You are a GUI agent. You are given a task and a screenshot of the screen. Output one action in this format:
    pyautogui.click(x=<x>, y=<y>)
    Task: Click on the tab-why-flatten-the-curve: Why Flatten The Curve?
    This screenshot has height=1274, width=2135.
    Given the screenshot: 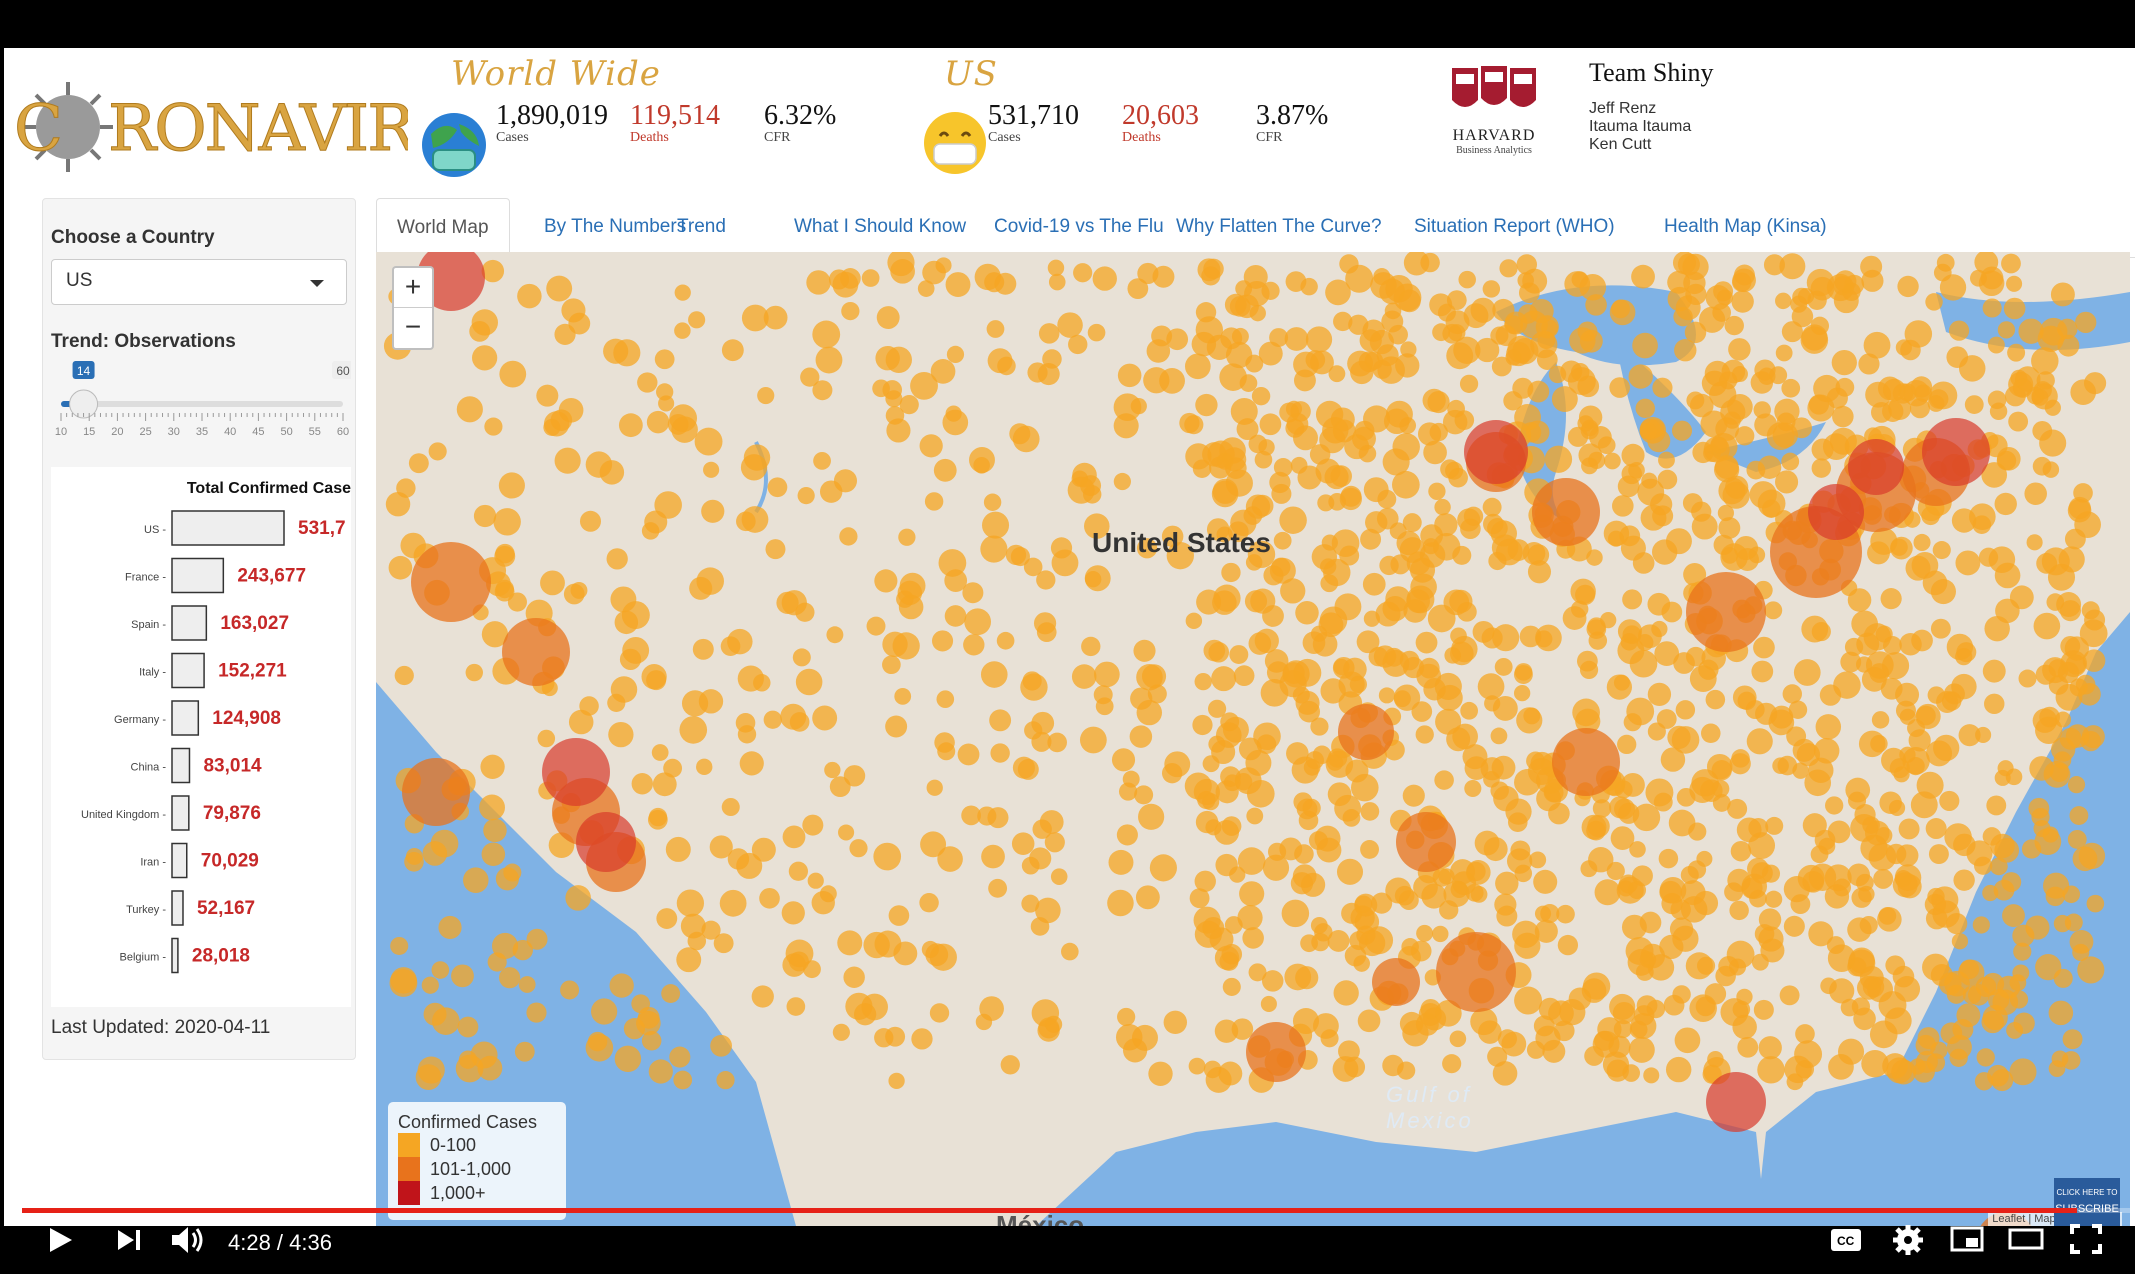 What is the action you would take?
    pyautogui.click(x=1279, y=228)
    